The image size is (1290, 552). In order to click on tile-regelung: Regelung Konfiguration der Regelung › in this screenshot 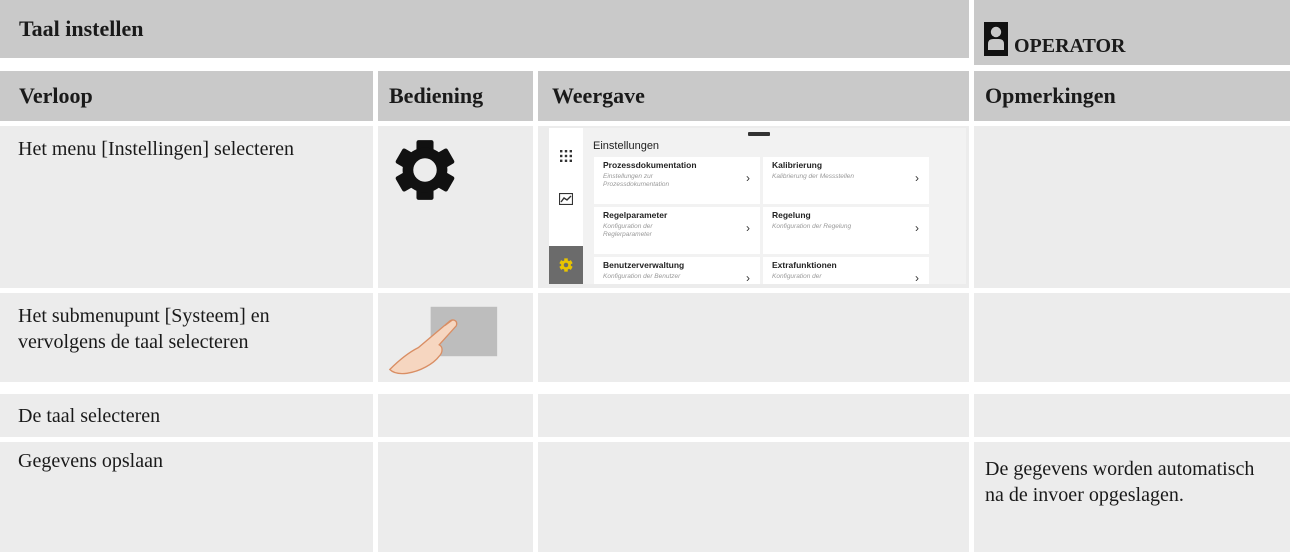, I will do `click(846, 230)`.